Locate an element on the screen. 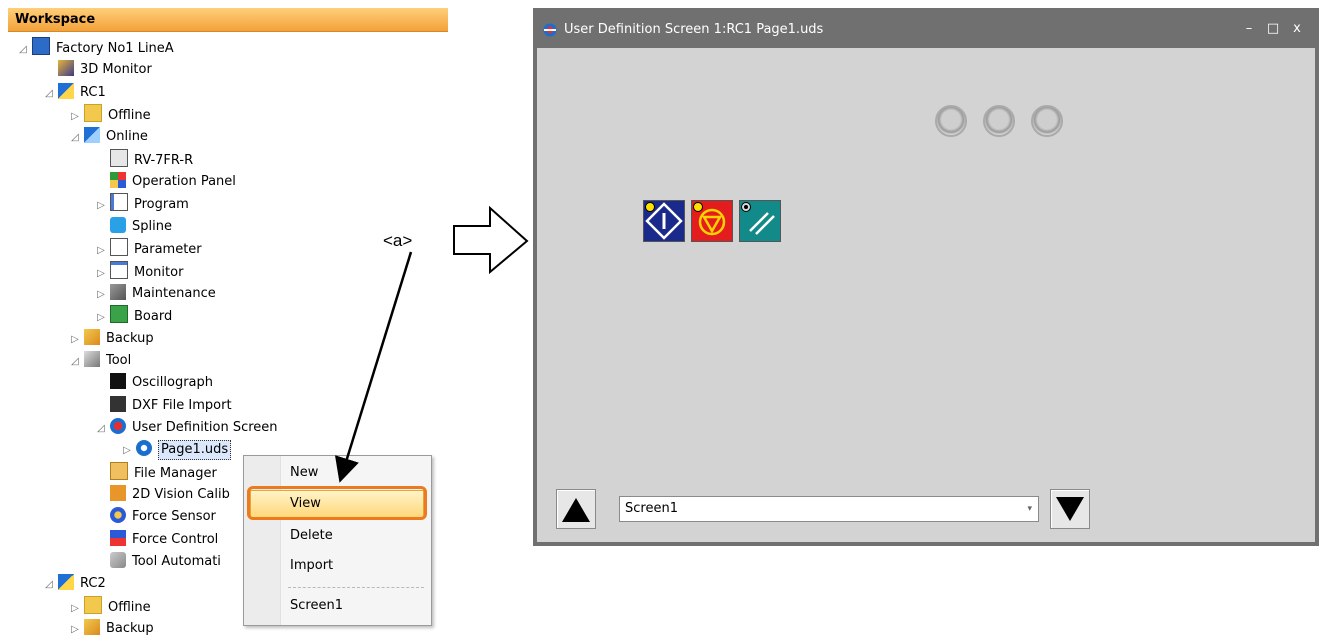 The width and height of the screenshot is (1325, 641). start-button is located at coordinates (664, 221).